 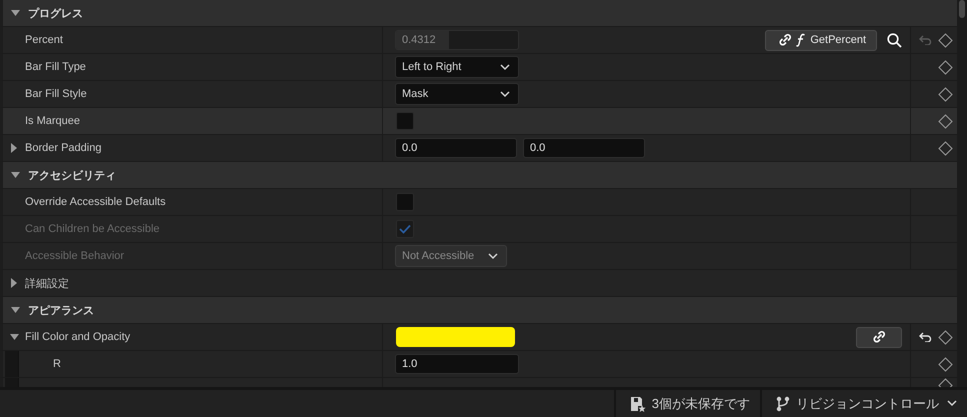 I want to click on property-label: Fill Color and Opacity, so click(x=77, y=337).